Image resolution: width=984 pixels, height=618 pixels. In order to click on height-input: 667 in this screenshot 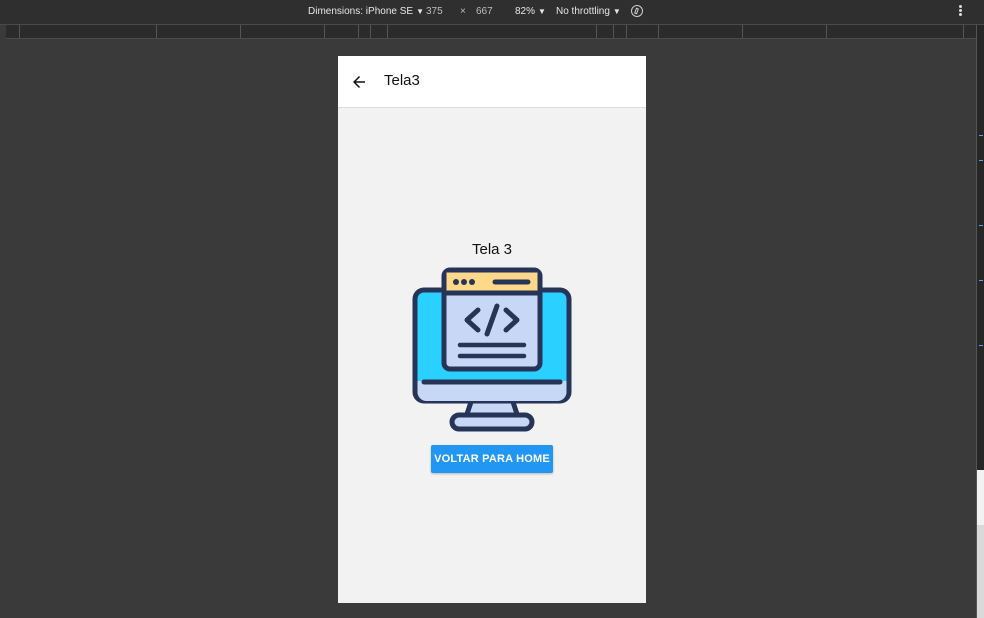, I will do `click(484, 11)`.